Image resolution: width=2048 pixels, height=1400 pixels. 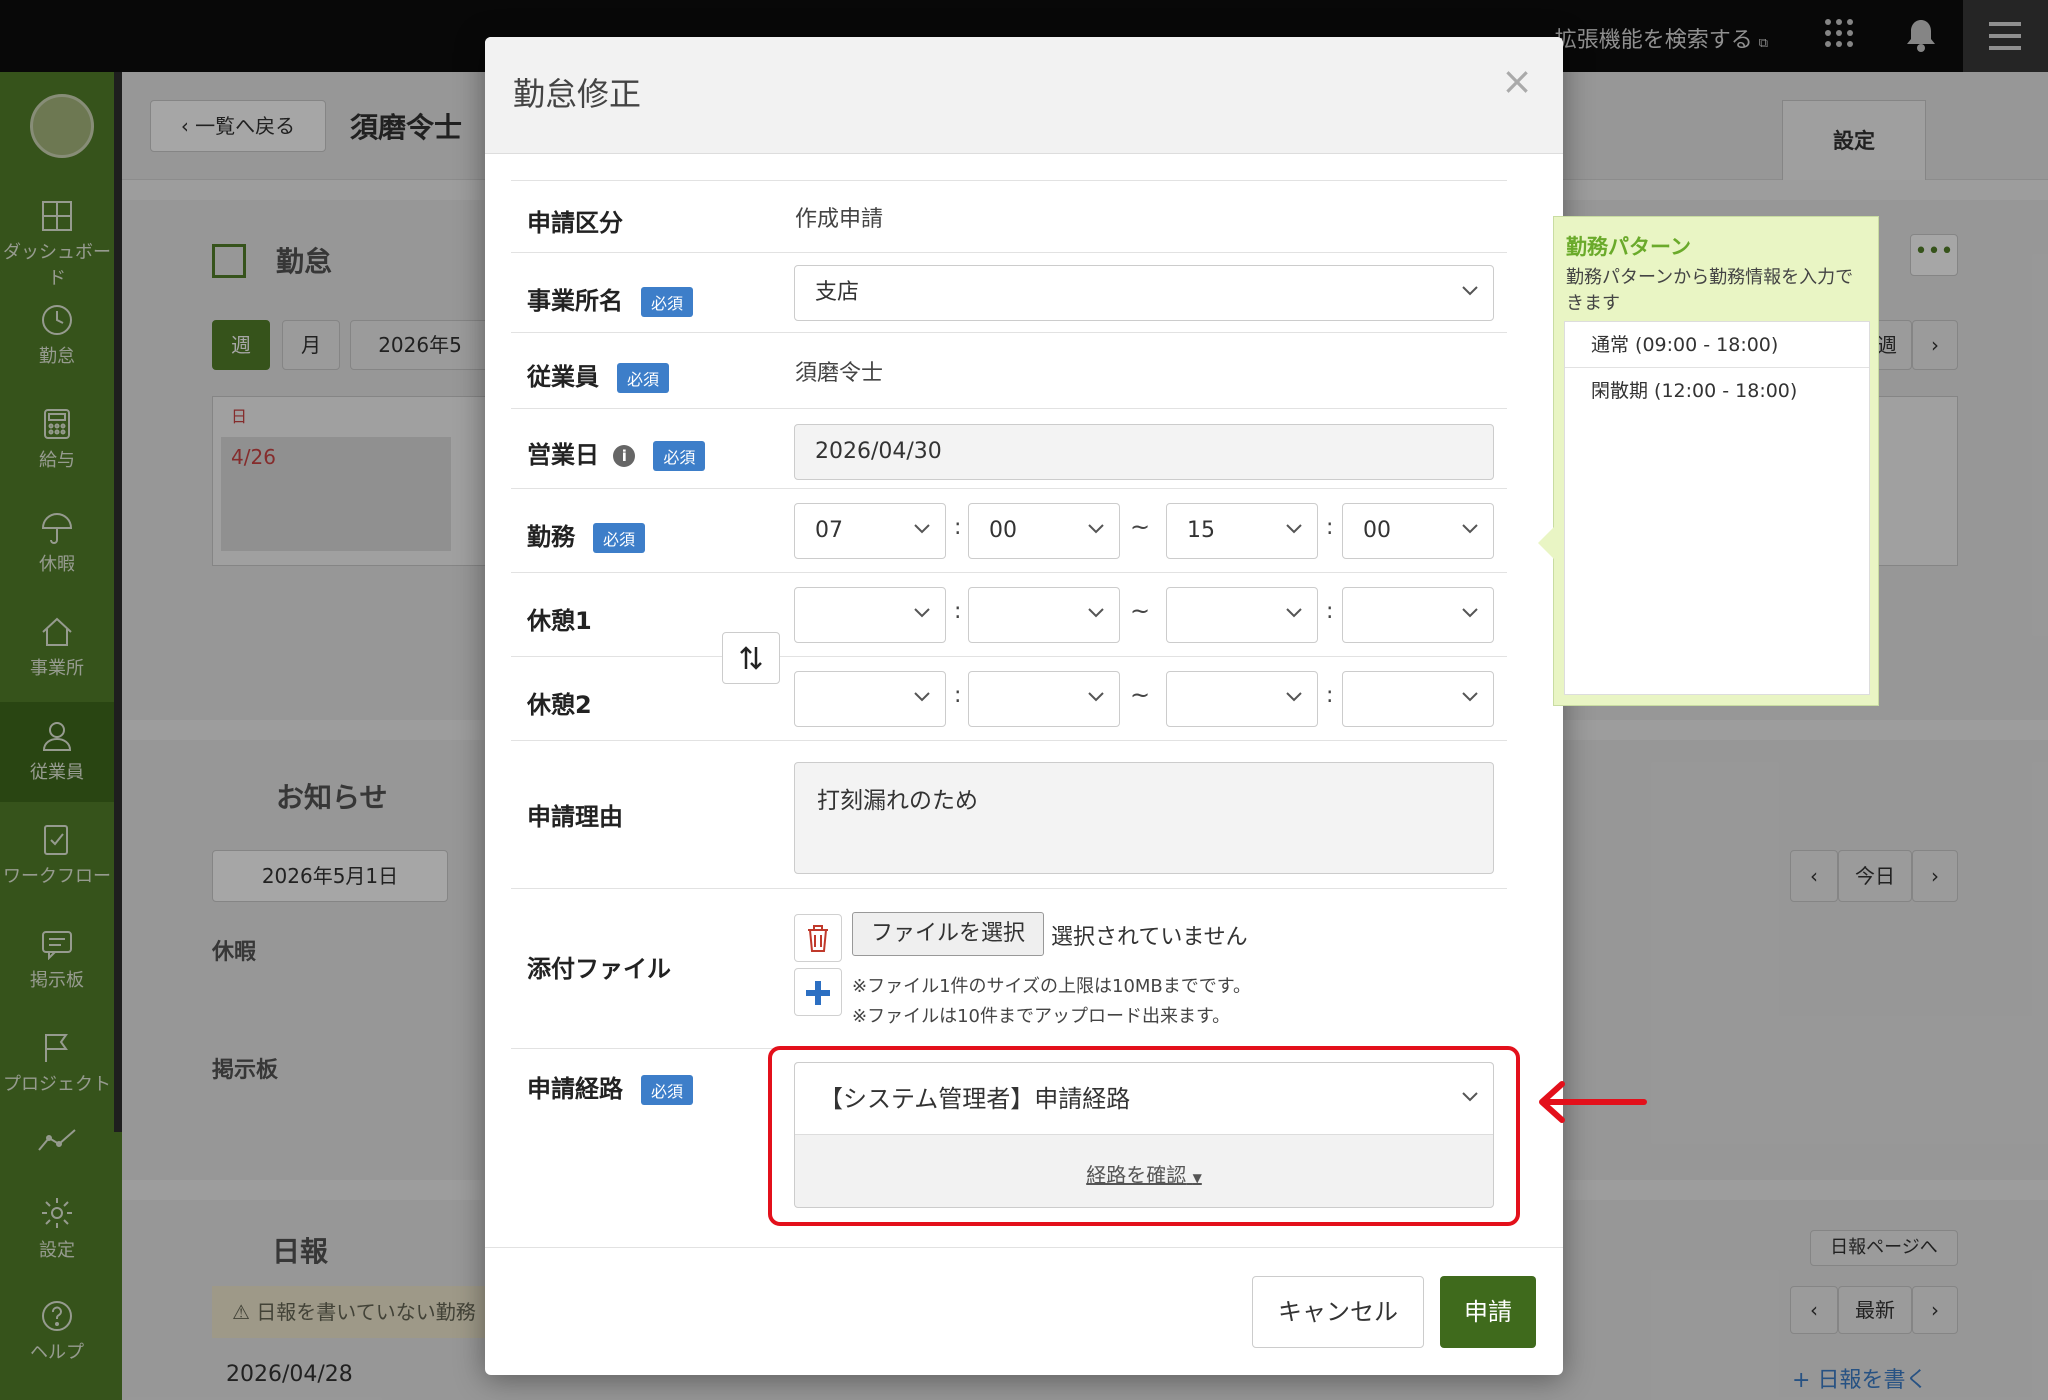 What do you see at coordinates (586, 535) in the screenshot?
I see `field-label: 勤務 必須` at bounding box center [586, 535].